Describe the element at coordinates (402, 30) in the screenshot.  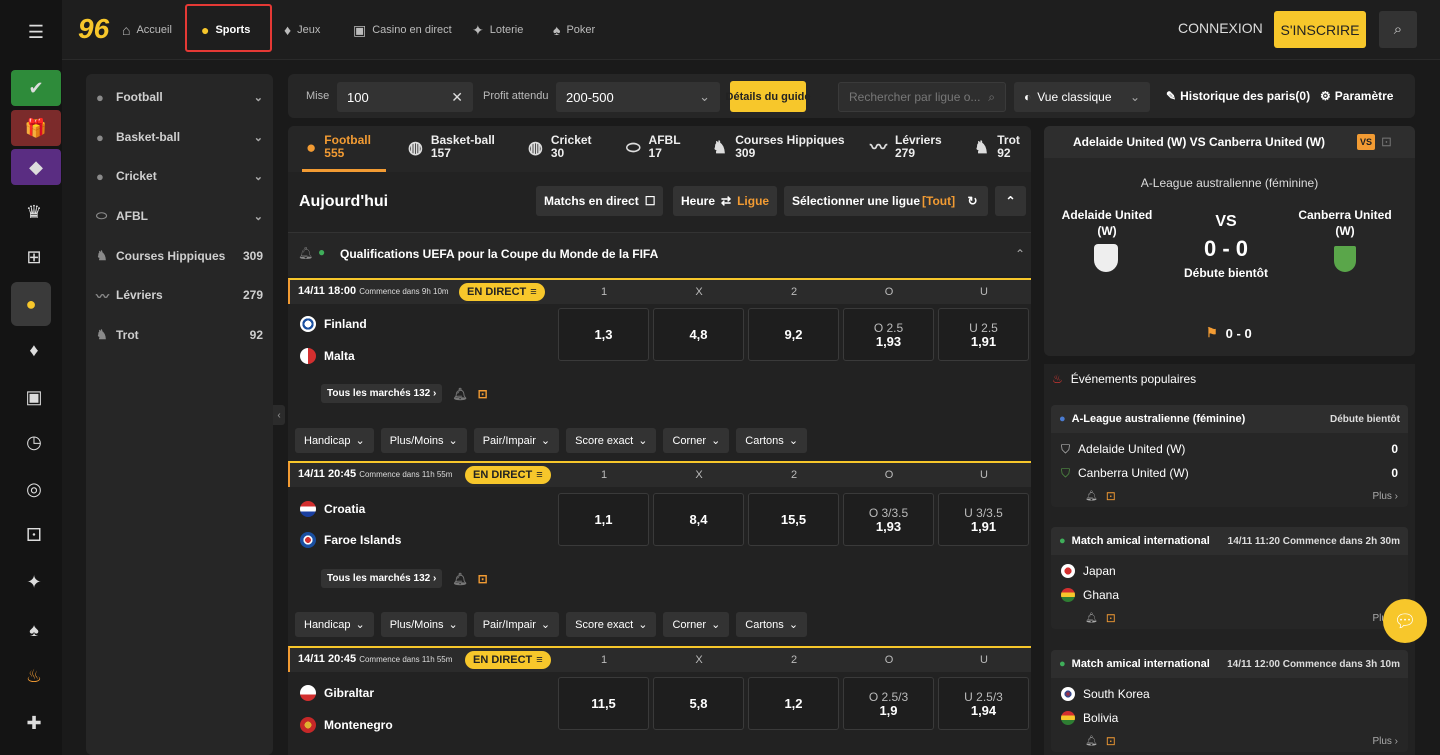
I see `nav-casino: ▣ Casino en direct` at that location.